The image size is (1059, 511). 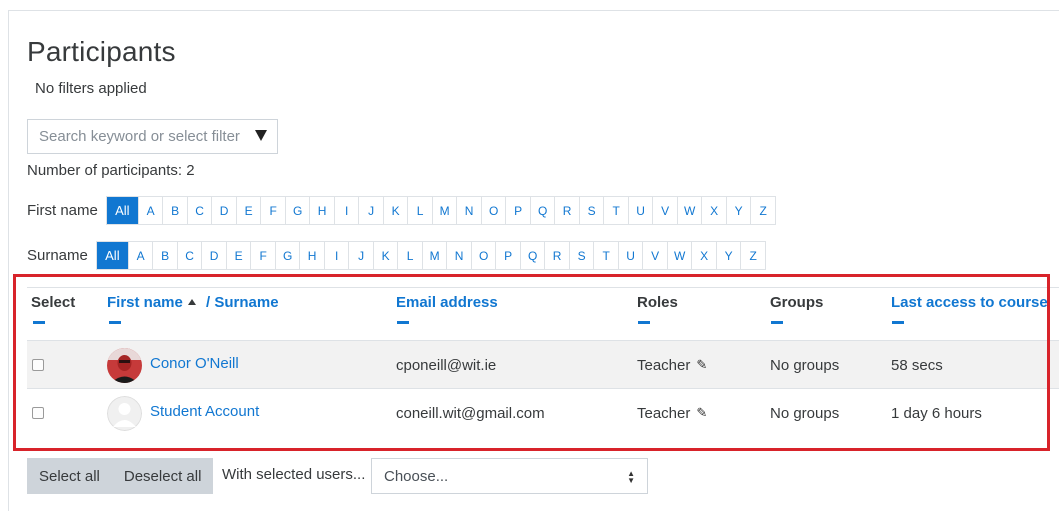 What do you see at coordinates (162, 476) in the screenshot?
I see `deselect-all-button: Deselect all` at bounding box center [162, 476].